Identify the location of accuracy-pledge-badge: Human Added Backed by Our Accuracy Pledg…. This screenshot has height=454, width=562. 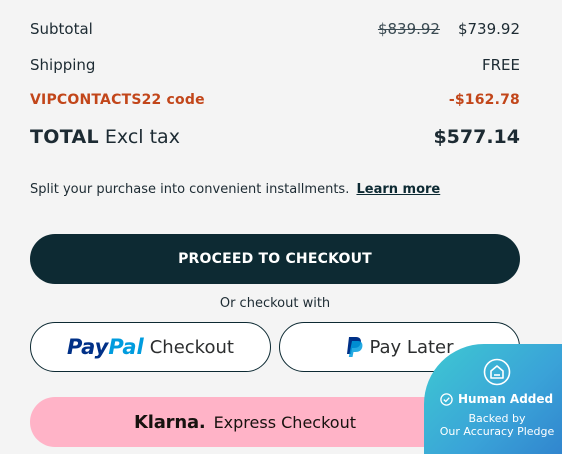
(493, 399).